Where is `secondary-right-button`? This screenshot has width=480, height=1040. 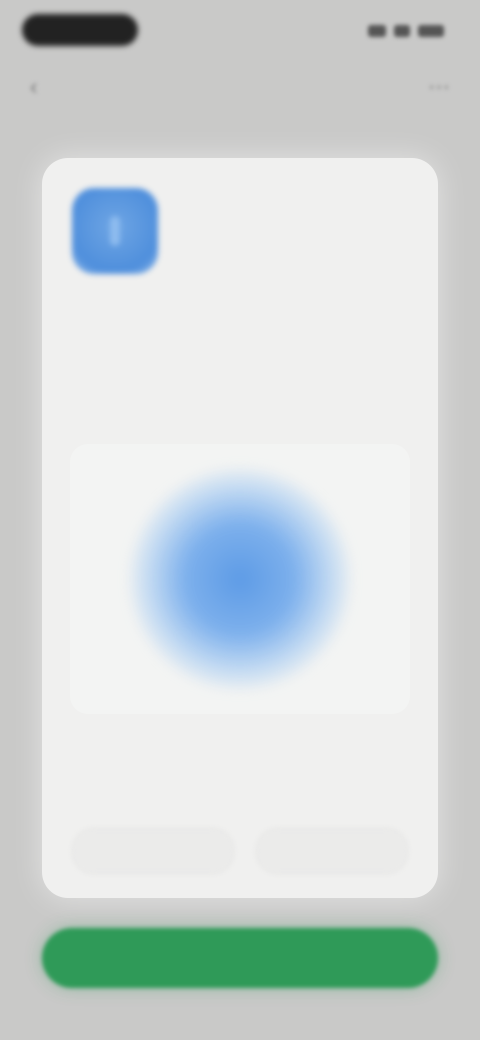
secondary-right-button is located at coordinates (332, 851).